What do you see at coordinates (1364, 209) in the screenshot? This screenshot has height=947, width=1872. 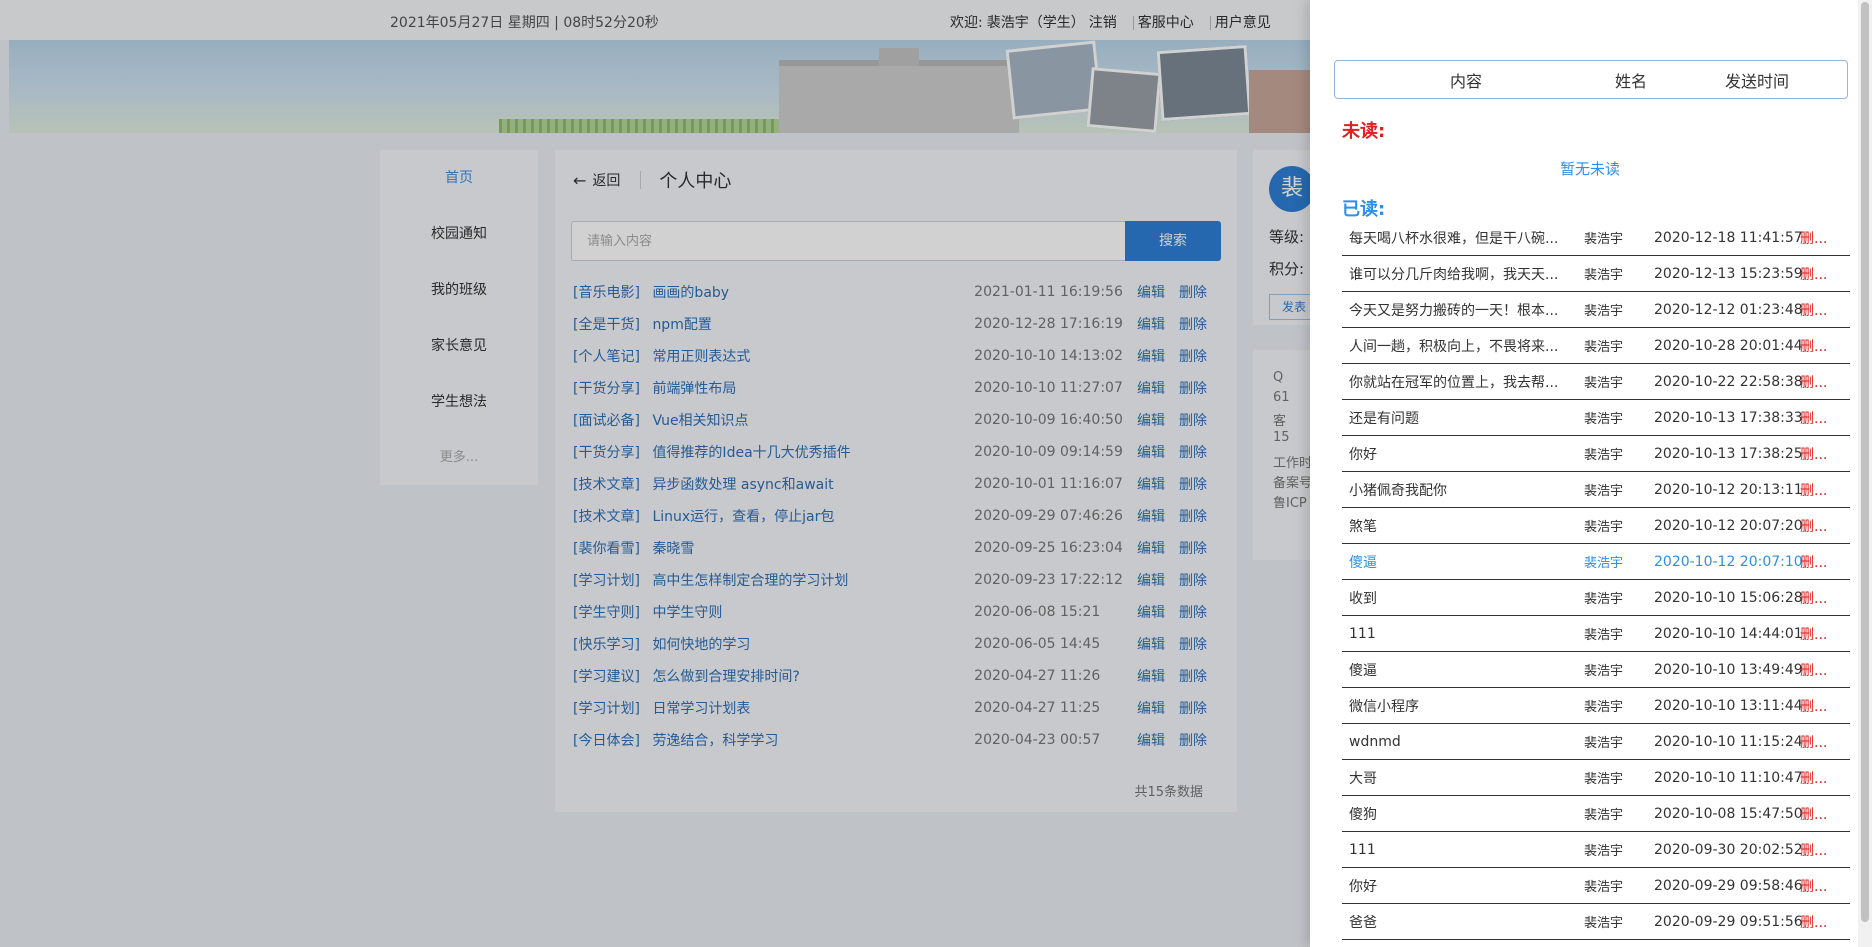 I see `read-label: 已读:` at bounding box center [1364, 209].